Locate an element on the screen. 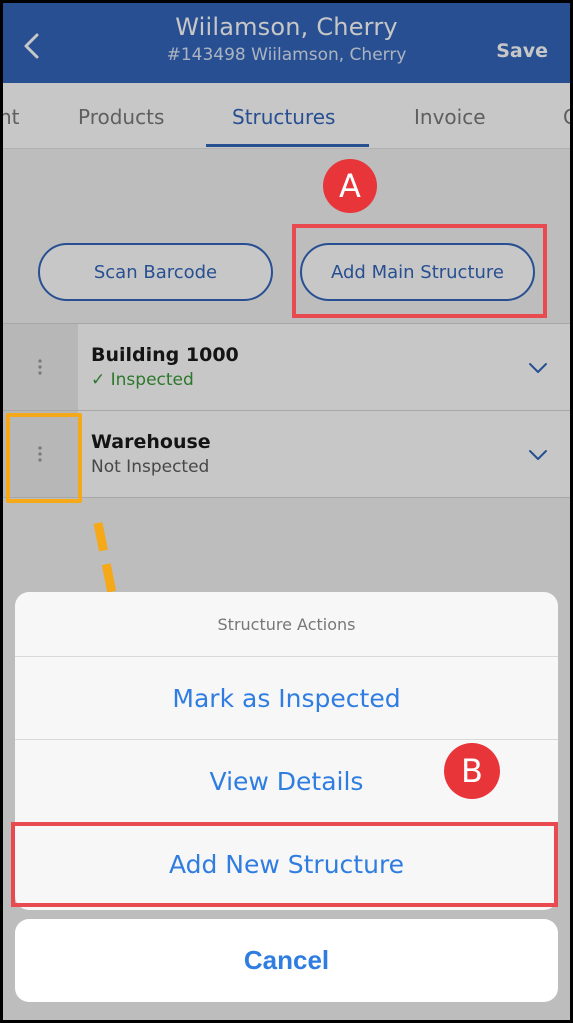 This screenshot has width=573, height=1023. action-sheet-title: Structure Actions is located at coordinates (286, 624).